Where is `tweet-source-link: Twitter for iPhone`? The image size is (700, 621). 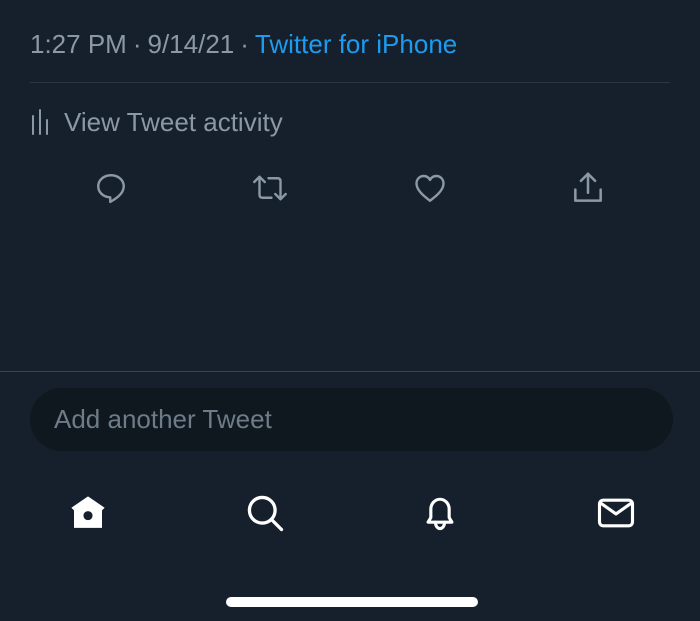 tweet-source-link: Twitter for iPhone is located at coordinates (356, 44).